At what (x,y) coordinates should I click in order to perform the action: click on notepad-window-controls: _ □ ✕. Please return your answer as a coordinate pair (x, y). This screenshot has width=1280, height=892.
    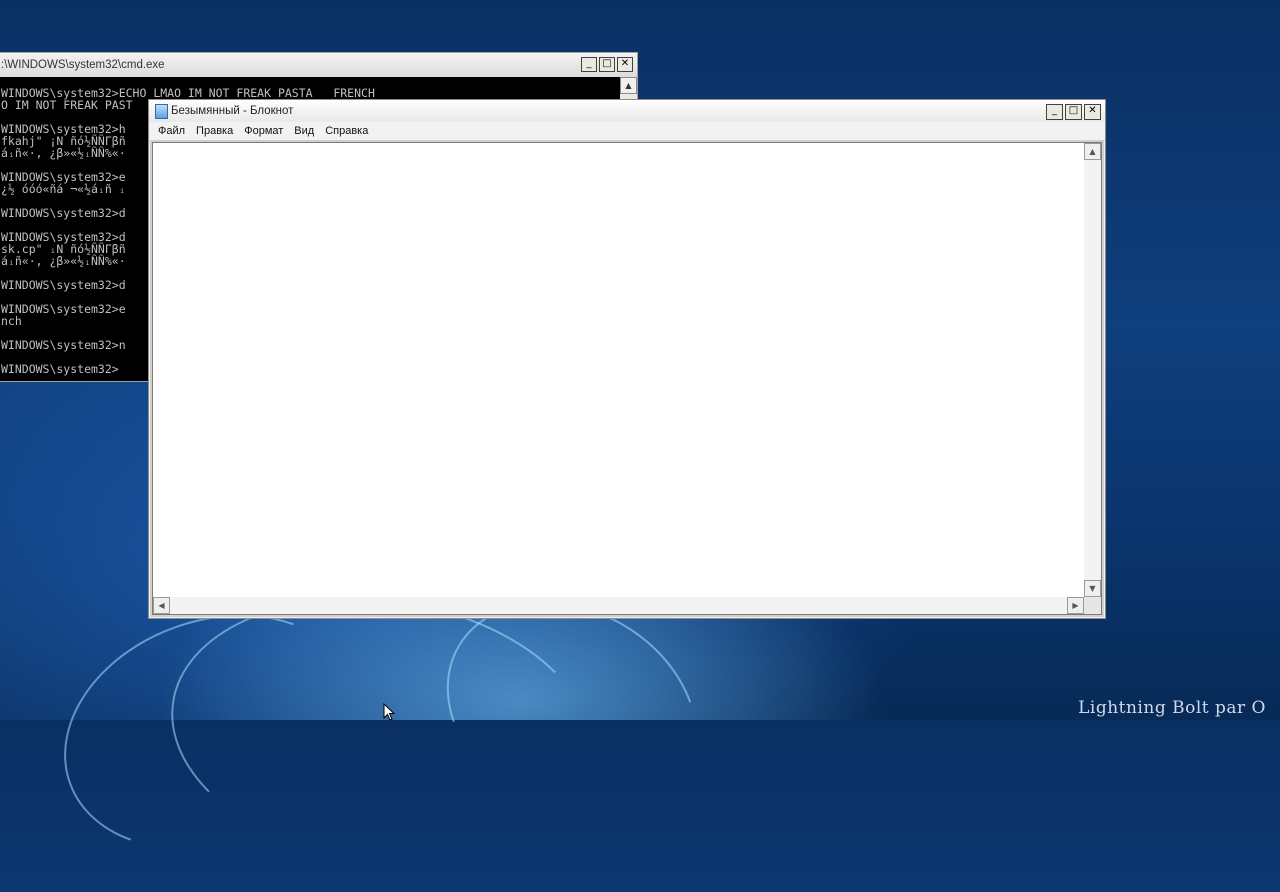
    Looking at the image, I should click on (1073, 112).